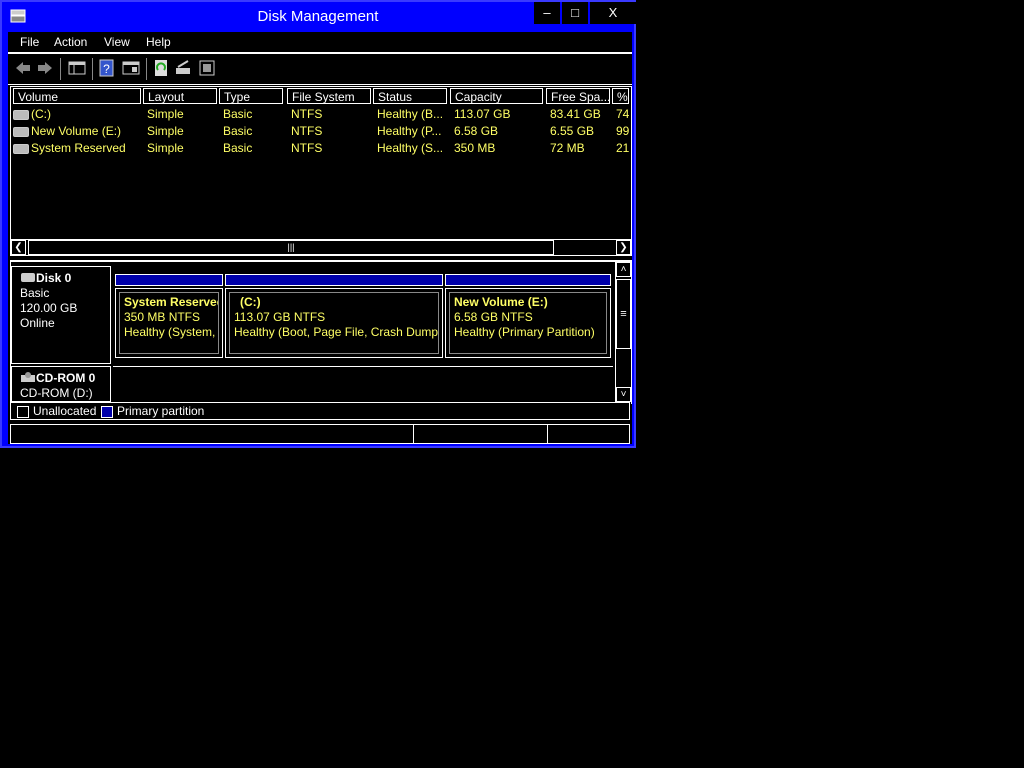 Image resolution: width=1024 pixels, height=768 pixels. I want to click on partition-name: New Volume (E:), so click(501, 302).